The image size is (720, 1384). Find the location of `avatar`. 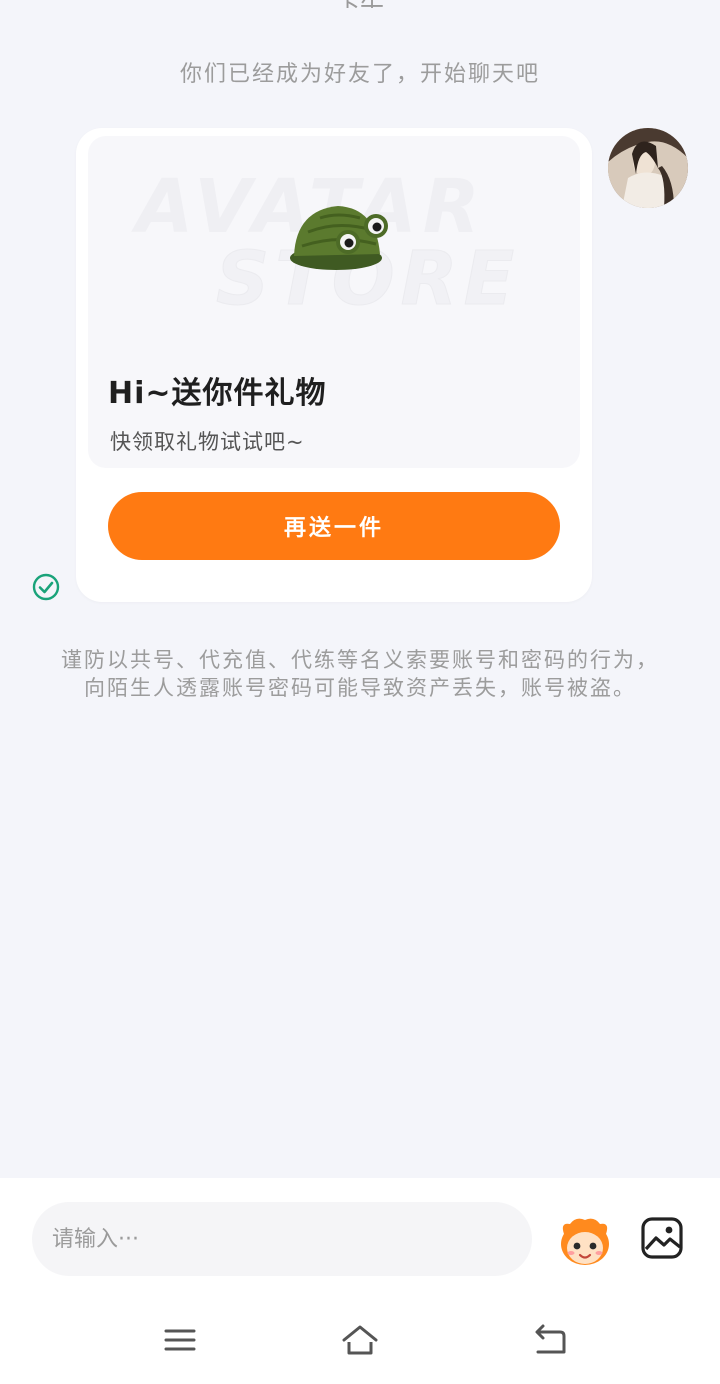

avatar is located at coordinates (648, 168).